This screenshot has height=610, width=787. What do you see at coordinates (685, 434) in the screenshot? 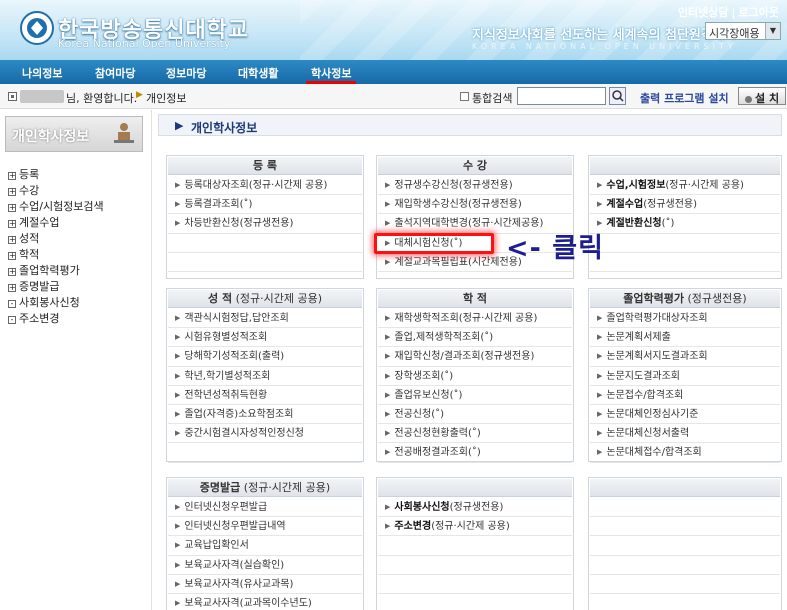
I see `menu-link-thesis-alternative-print: ▶ 논문대체신청서출력` at bounding box center [685, 434].